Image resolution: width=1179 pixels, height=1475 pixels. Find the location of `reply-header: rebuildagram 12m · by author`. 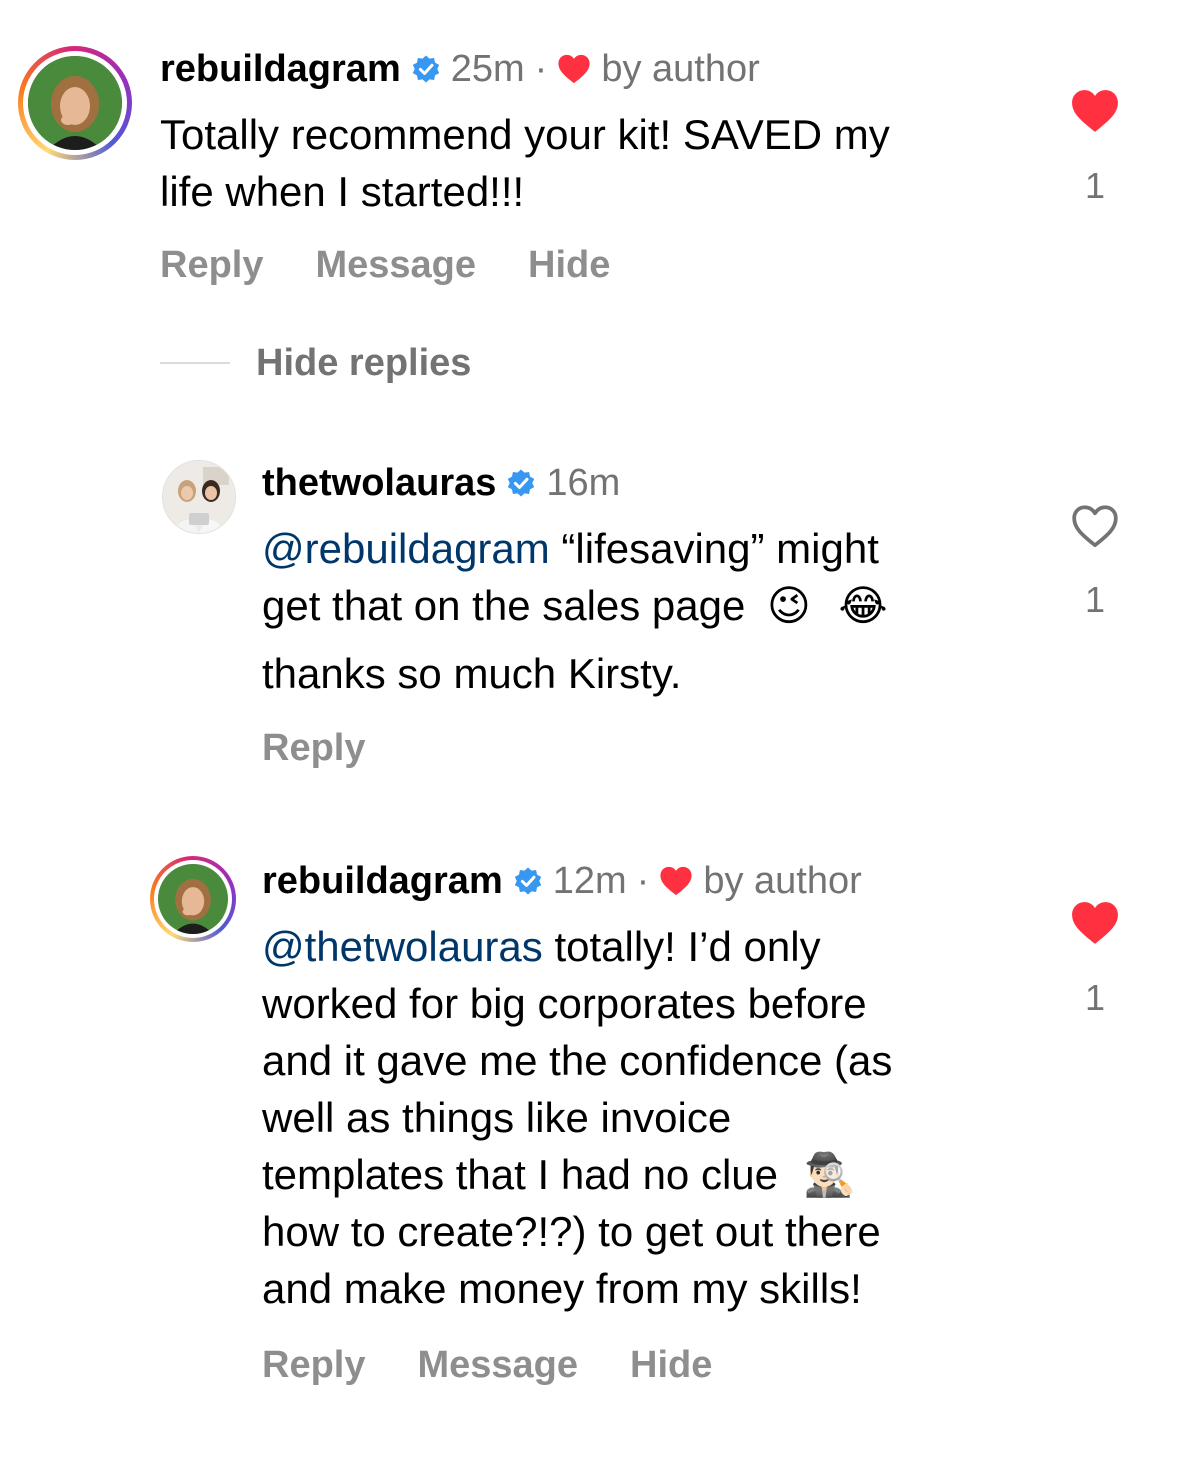

reply-header: rebuildagram 12m · by author is located at coordinates (562, 881).